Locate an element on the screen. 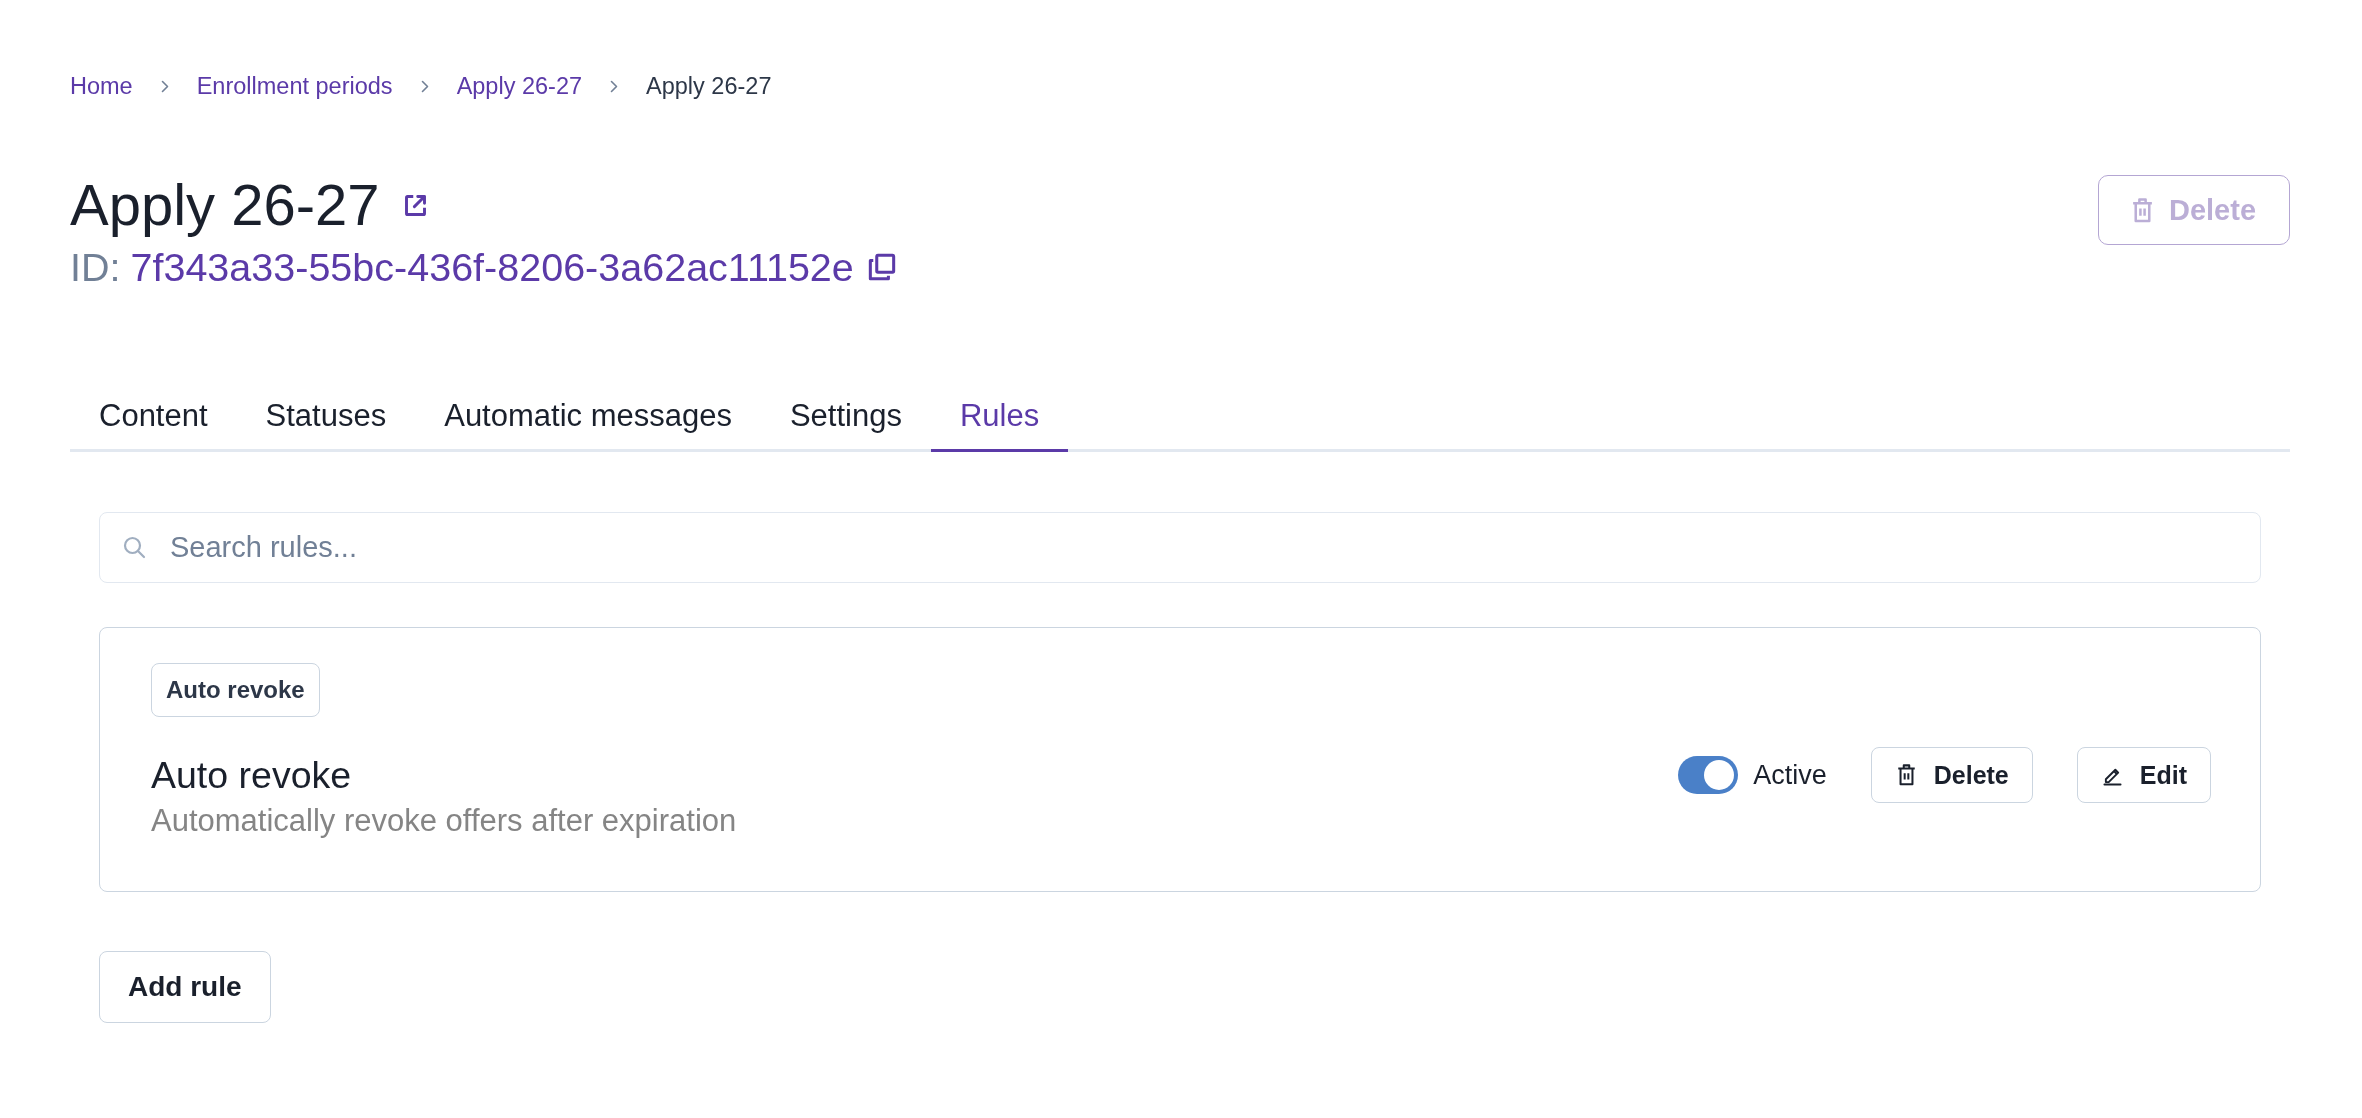  breadcrumb-link: Apply 26-27 is located at coordinates (519, 86).